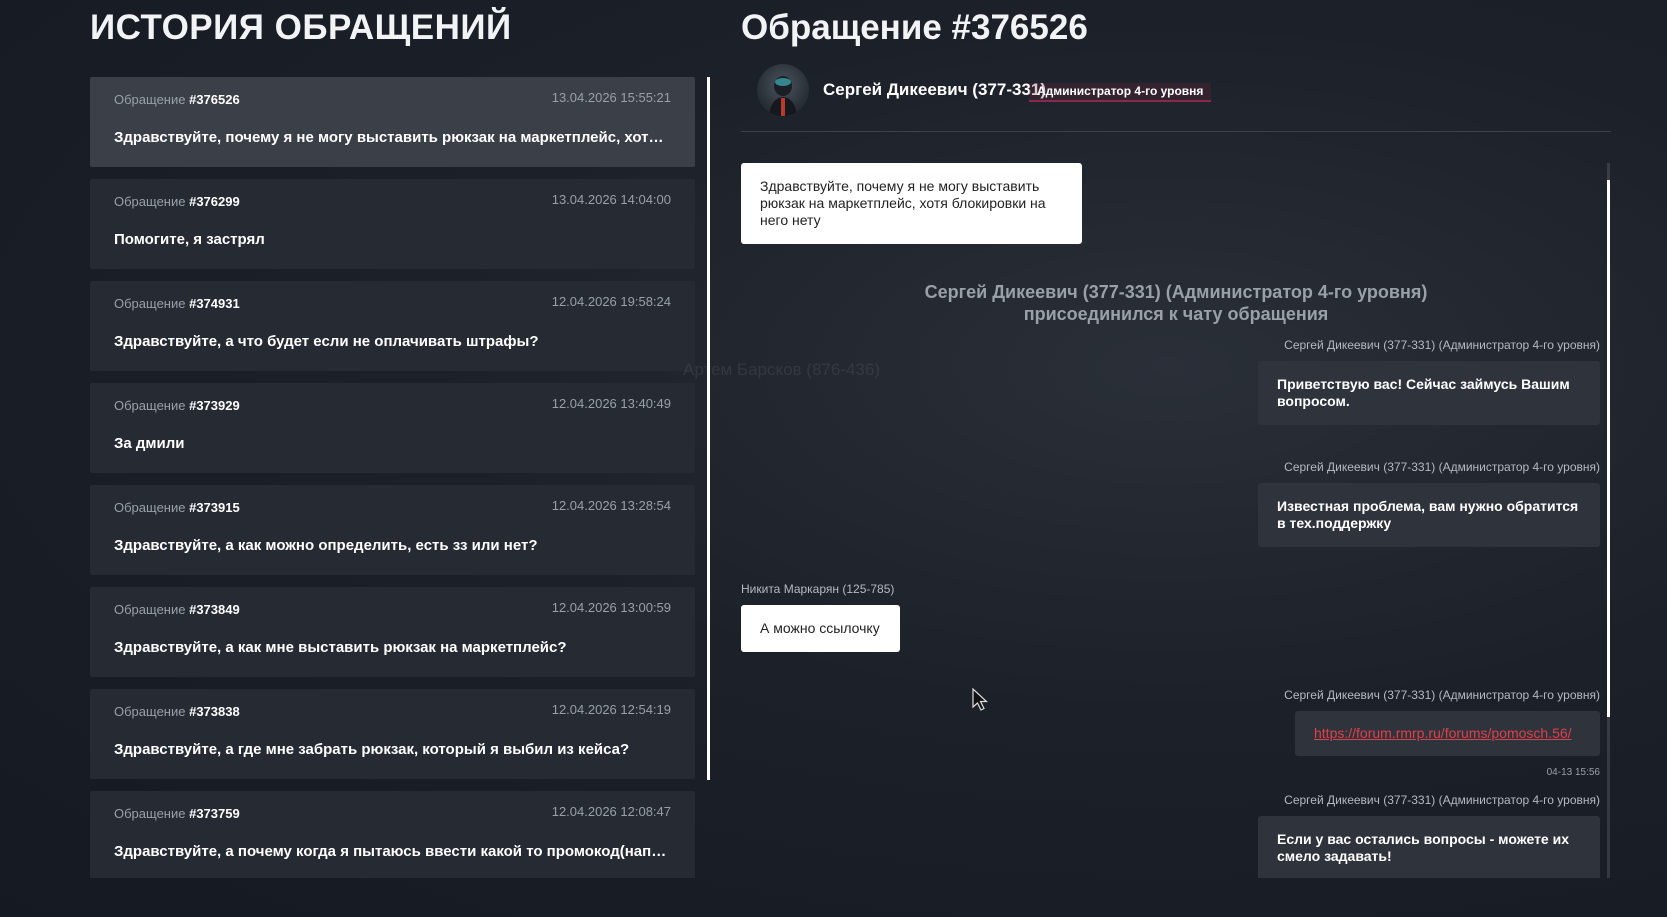 The image size is (1667, 917). I want to click on ticket-text: Помогите, я застрял, so click(189, 239).